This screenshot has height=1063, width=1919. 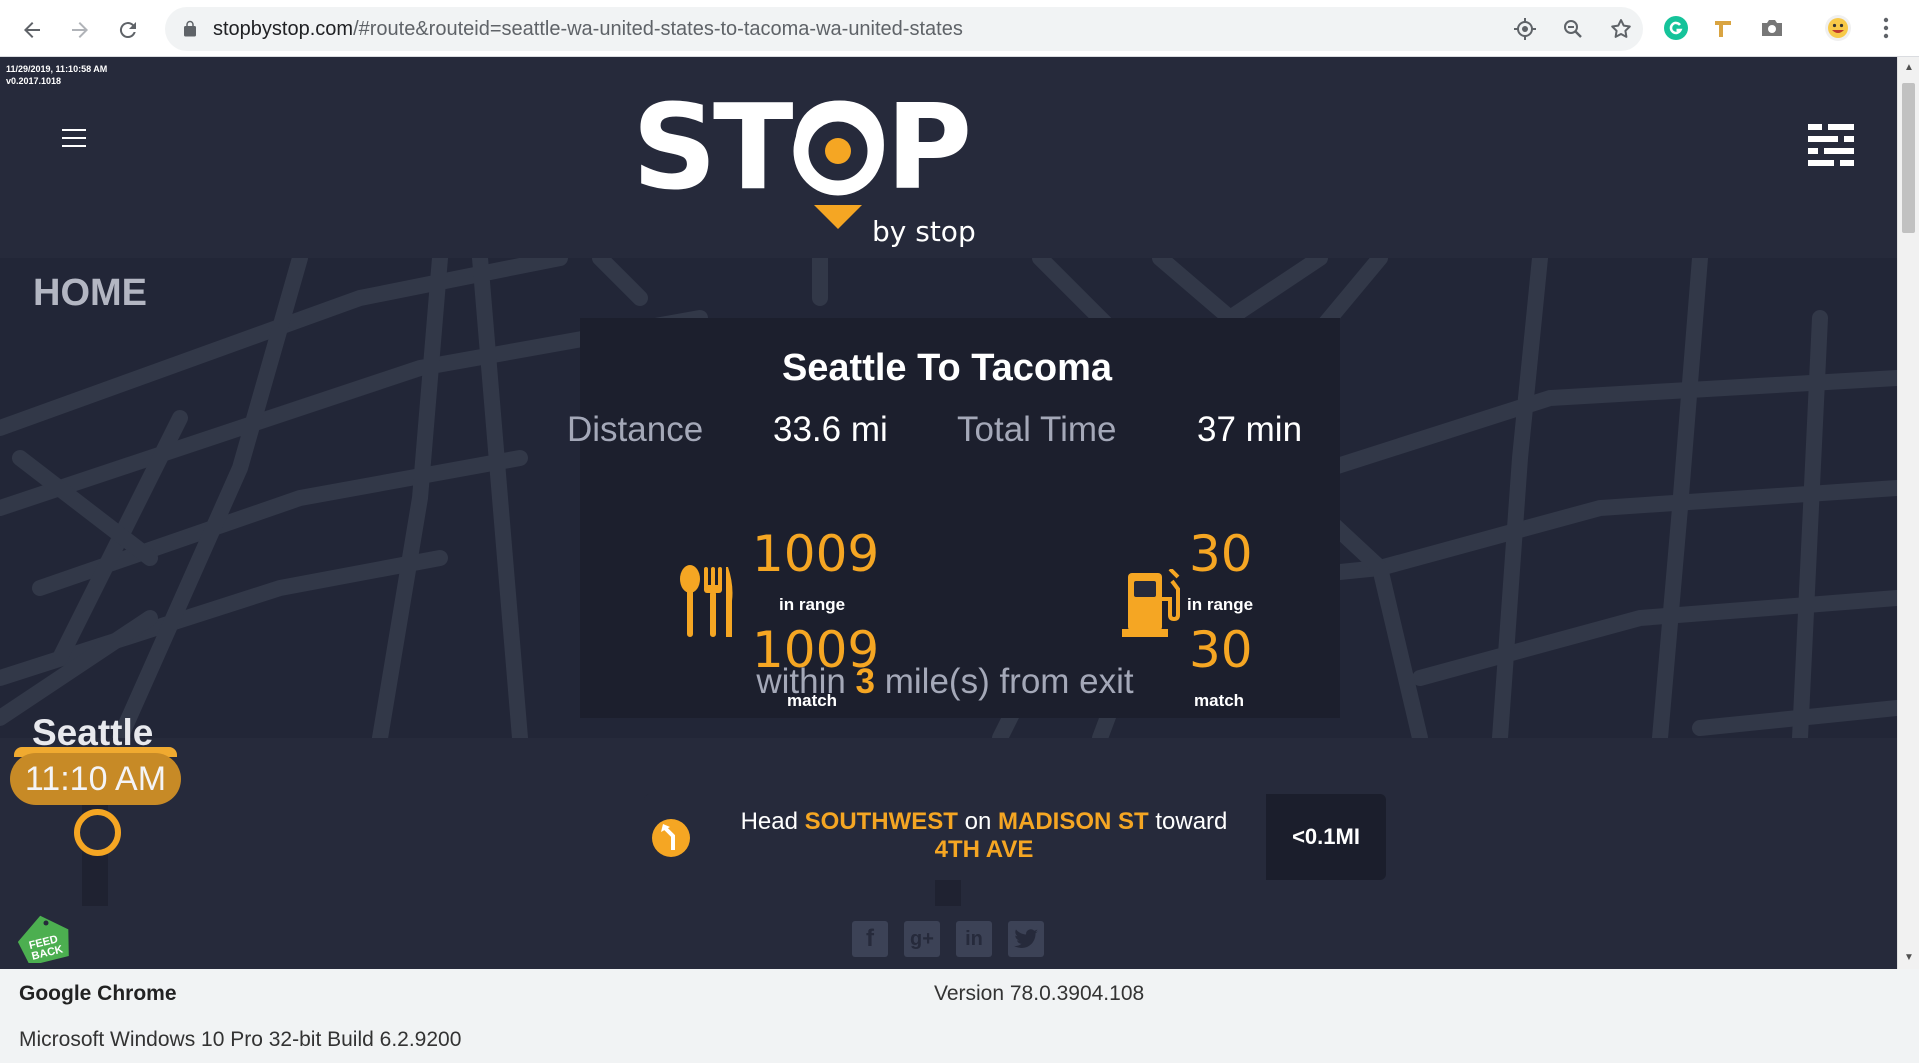 I want to click on logo-subtitle: by stop, so click(x=924, y=231).